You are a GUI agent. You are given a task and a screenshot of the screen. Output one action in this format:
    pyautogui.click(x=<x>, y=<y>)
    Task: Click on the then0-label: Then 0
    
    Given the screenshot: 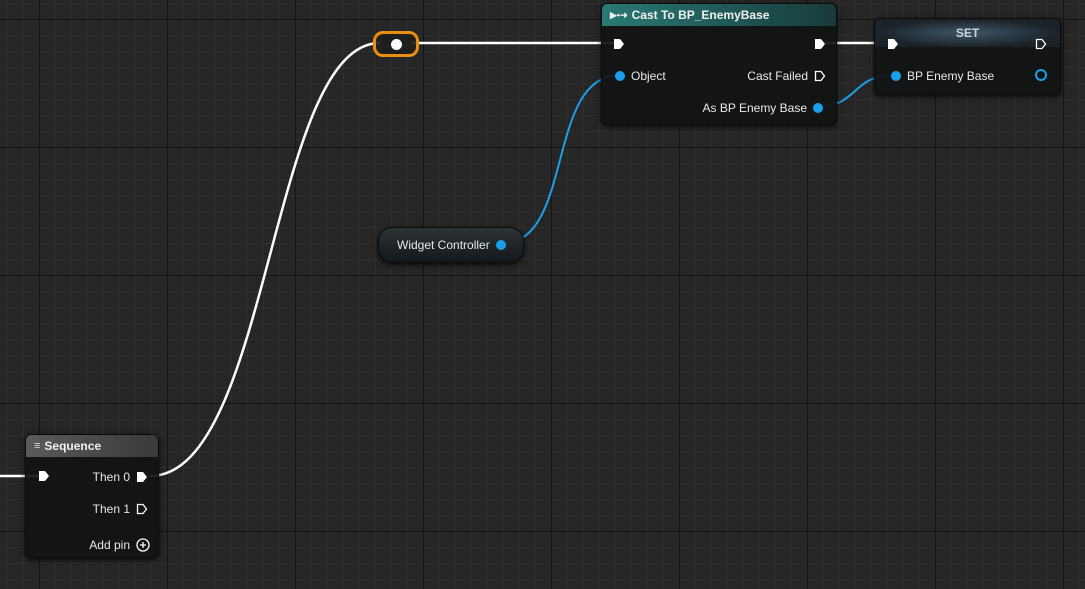 What is the action you would take?
    pyautogui.click(x=111, y=477)
    